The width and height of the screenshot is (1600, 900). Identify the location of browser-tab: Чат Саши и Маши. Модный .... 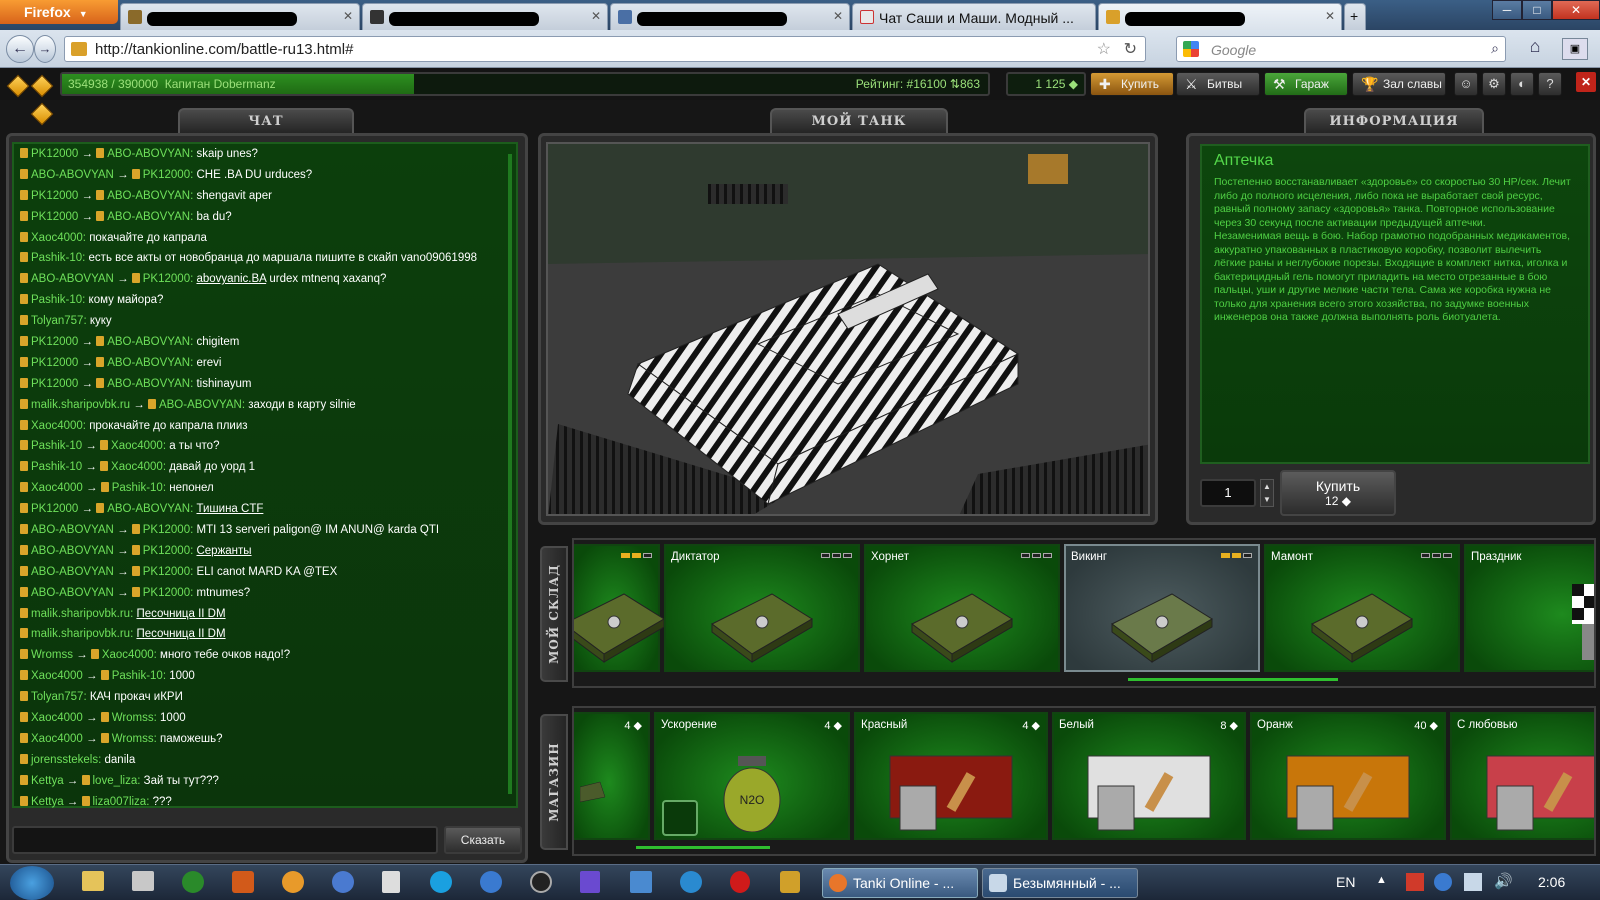
(974, 16).